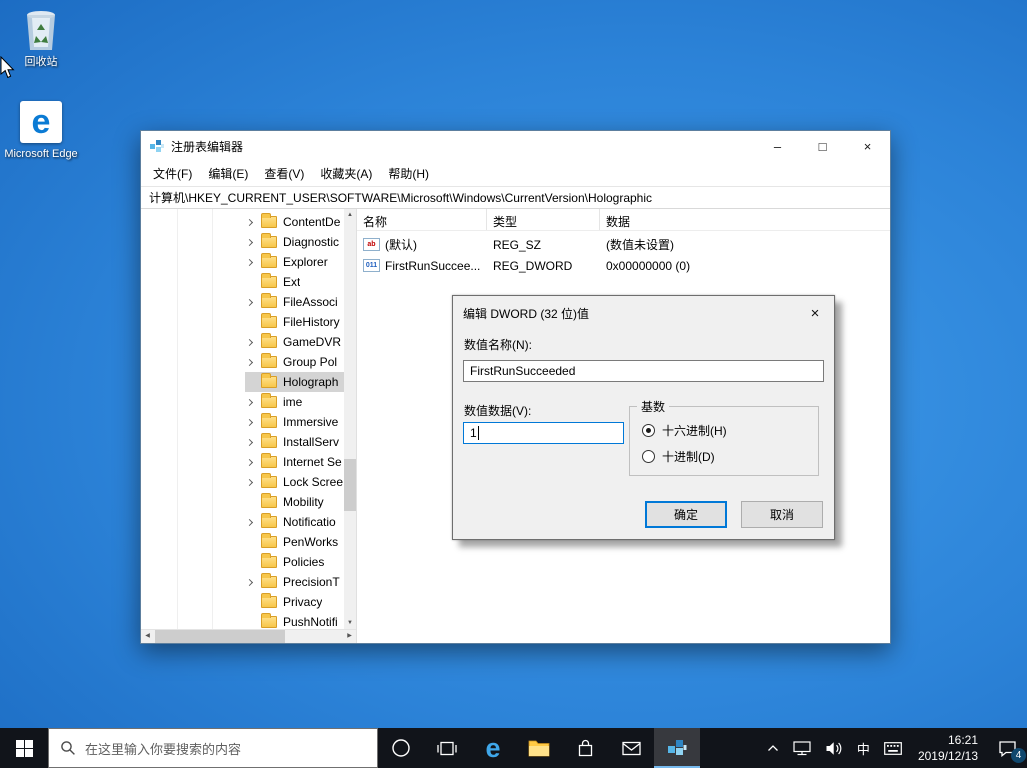  What do you see at coordinates (350, 215) in the screenshot?
I see `scroll-up-arrow: ▲` at bounding box center [350, 215].